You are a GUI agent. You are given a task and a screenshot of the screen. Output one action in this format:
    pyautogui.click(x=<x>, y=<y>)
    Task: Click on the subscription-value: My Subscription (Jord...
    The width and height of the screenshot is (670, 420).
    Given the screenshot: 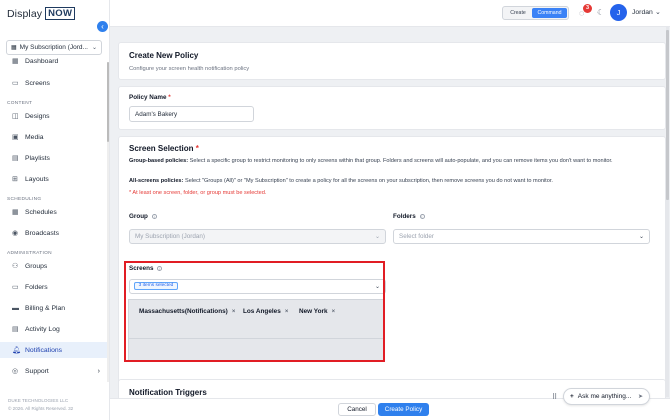 What is the action you would take?
    pyautogui.click(x=53, y=47)
    